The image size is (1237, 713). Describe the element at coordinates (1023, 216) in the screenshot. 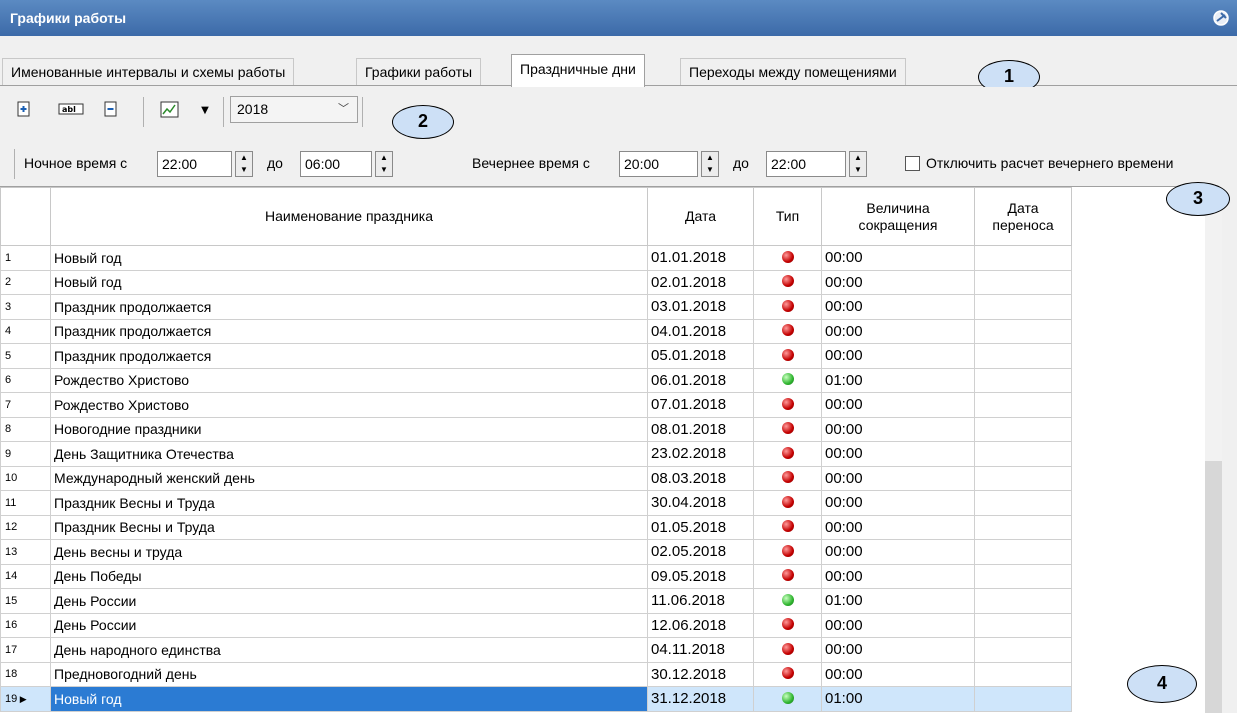

I see `header-transfer: Дата переноса` at that location.